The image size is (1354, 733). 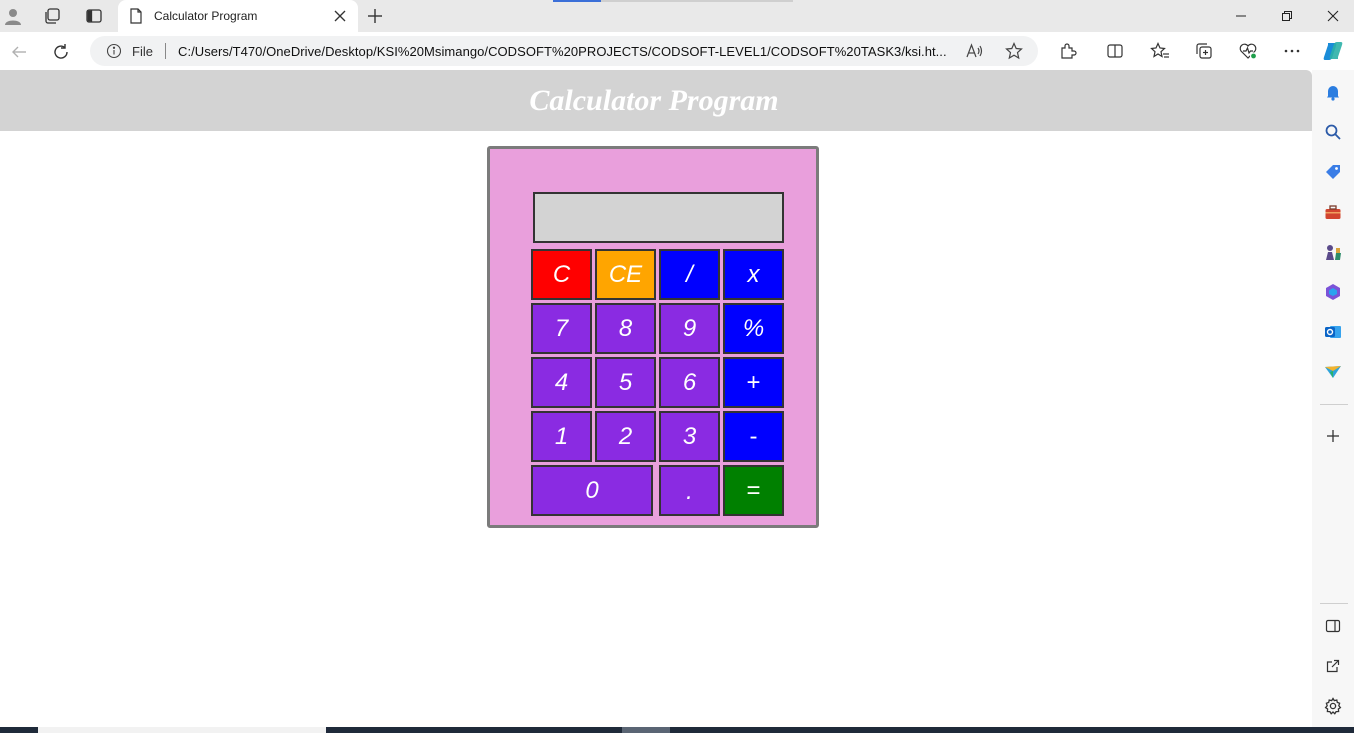 I want to click on page-title: Calculator Program, so click(x=654, y=100).